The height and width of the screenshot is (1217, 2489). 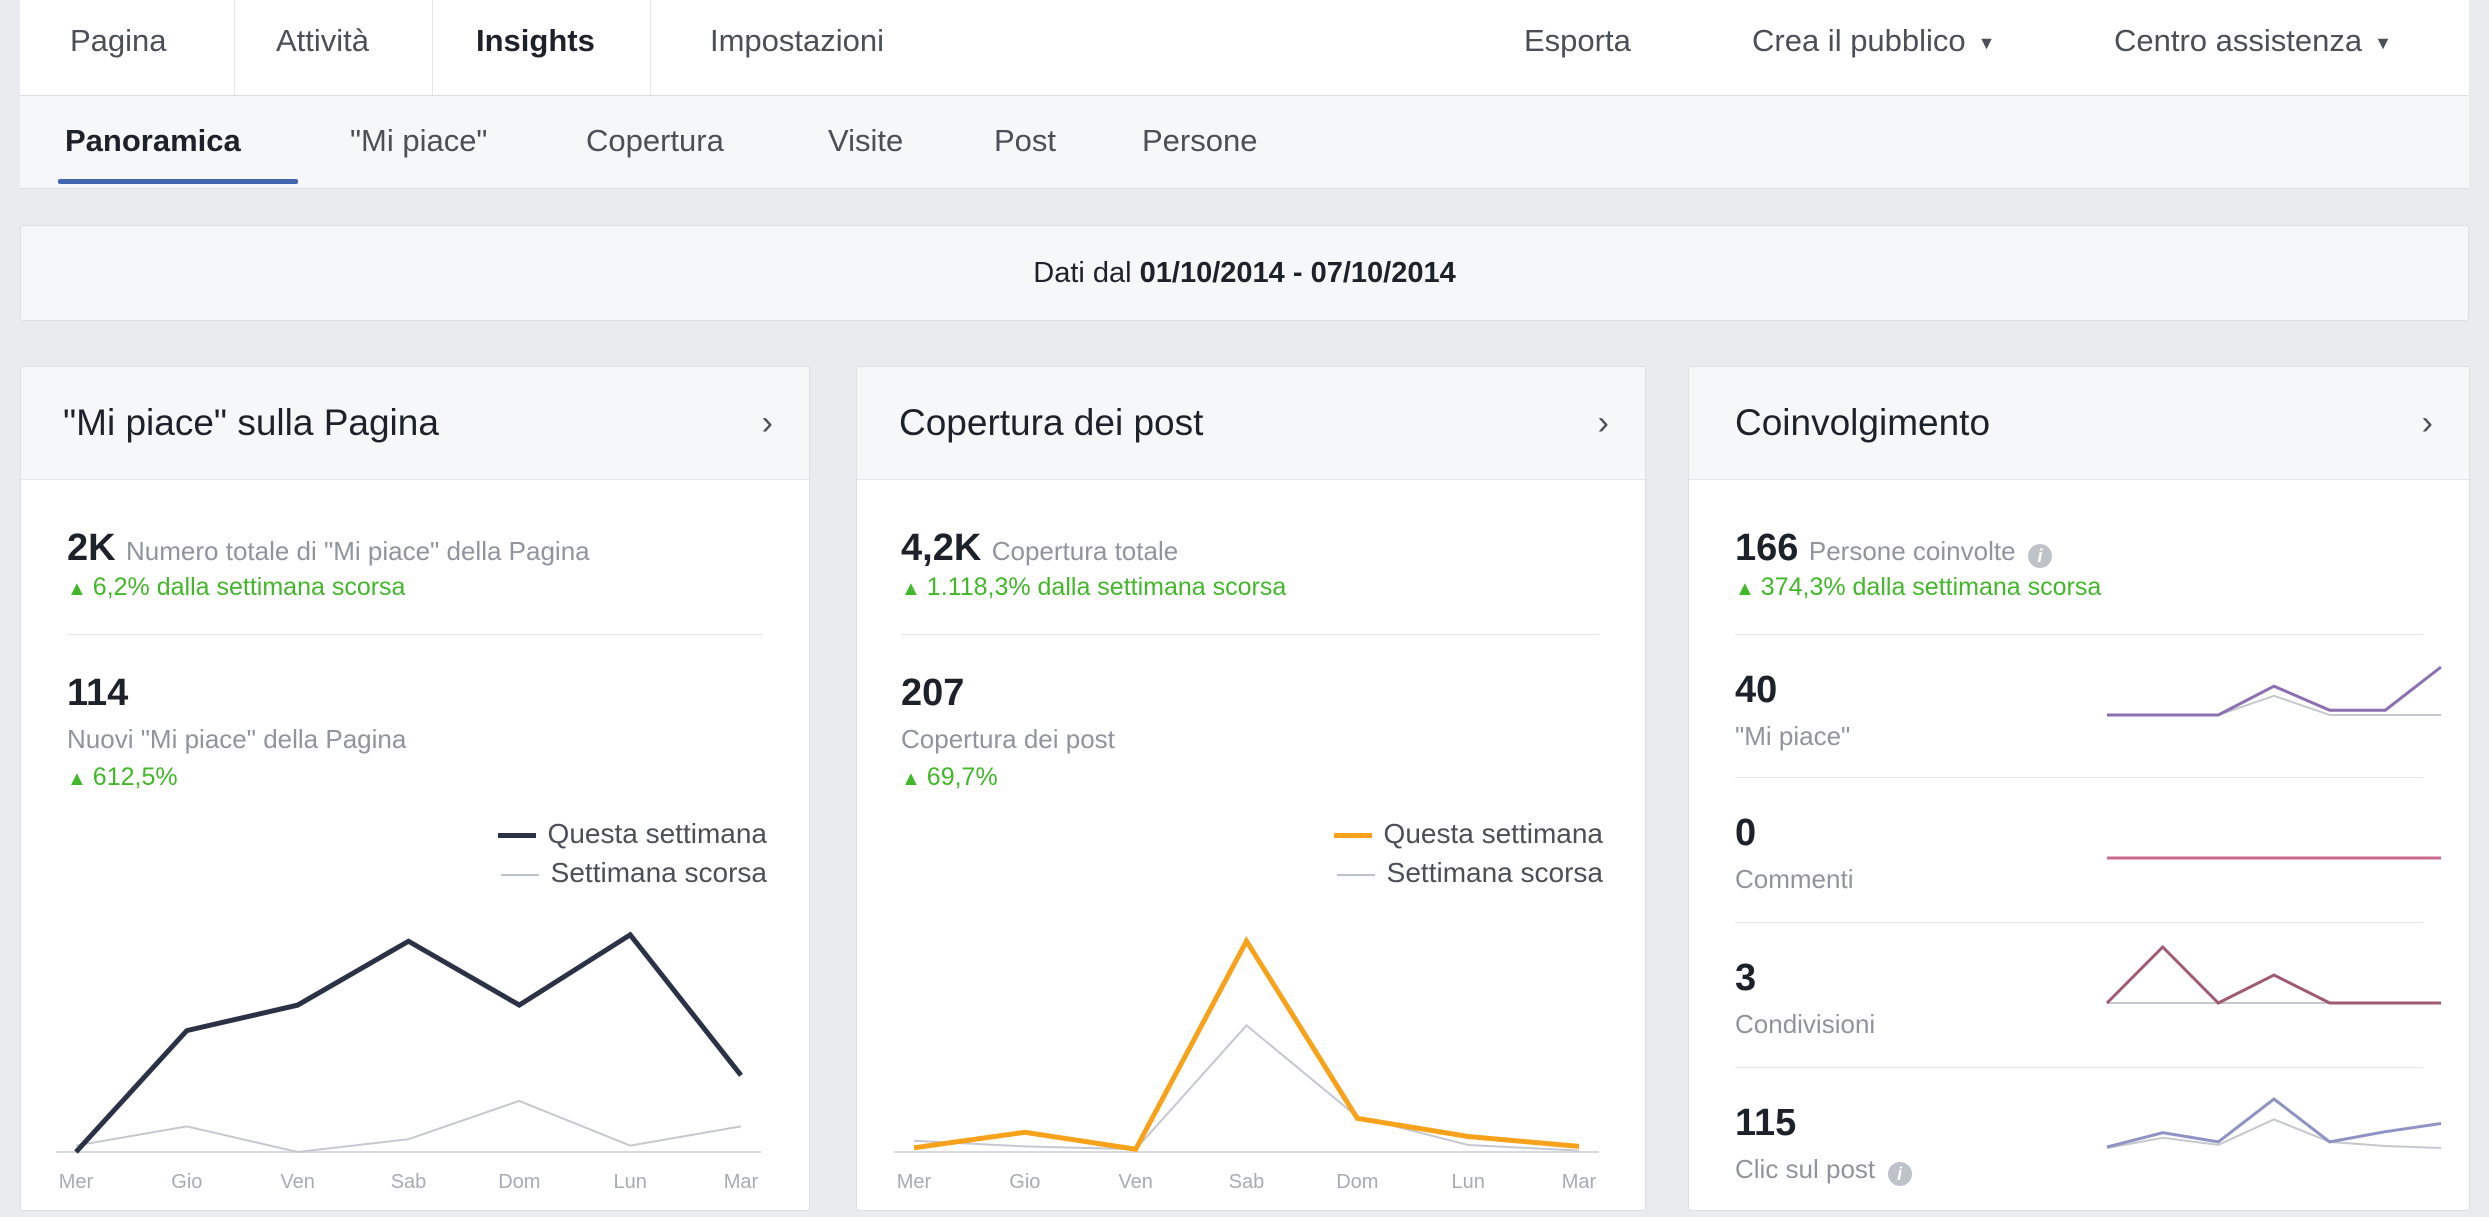 I want to click on active-tab-indicator, so click(x=178, y=181).